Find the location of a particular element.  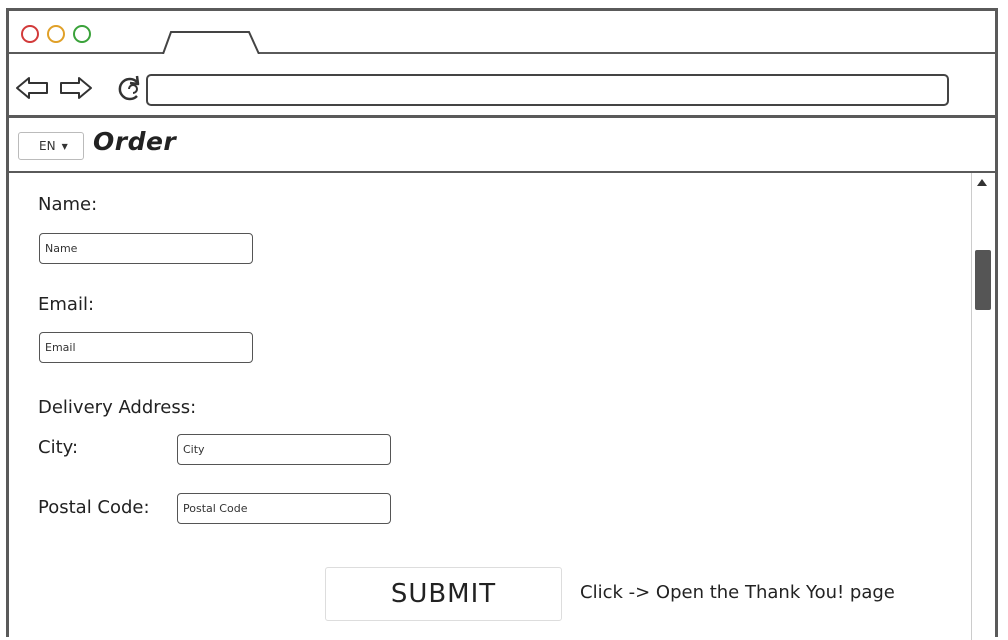

url-bar is located at coordinates (547, 90).